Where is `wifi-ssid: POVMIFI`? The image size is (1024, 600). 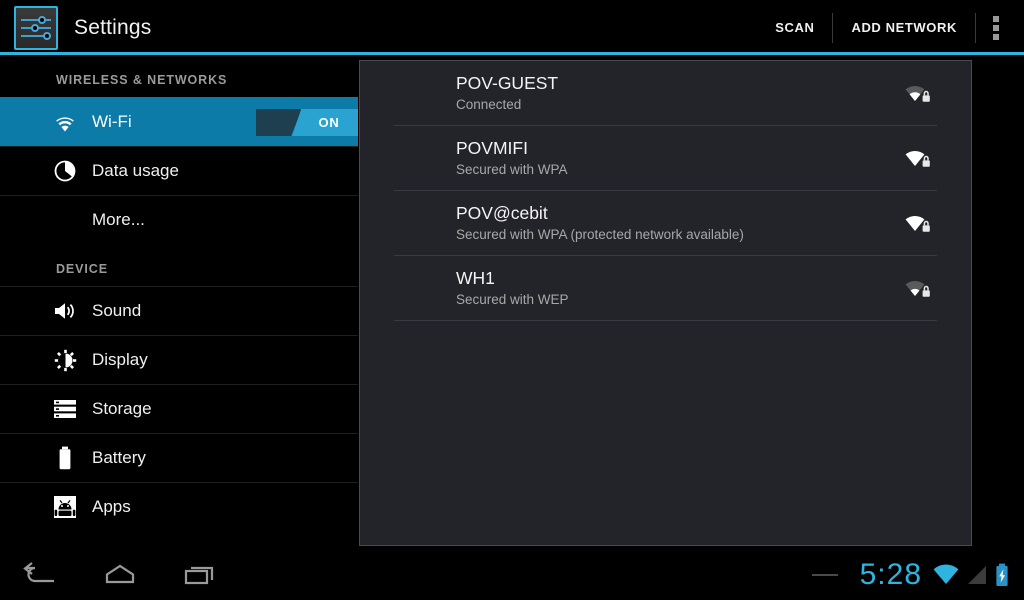 wifi-ssid: POVMIFI is located at coordinates (492, 148).